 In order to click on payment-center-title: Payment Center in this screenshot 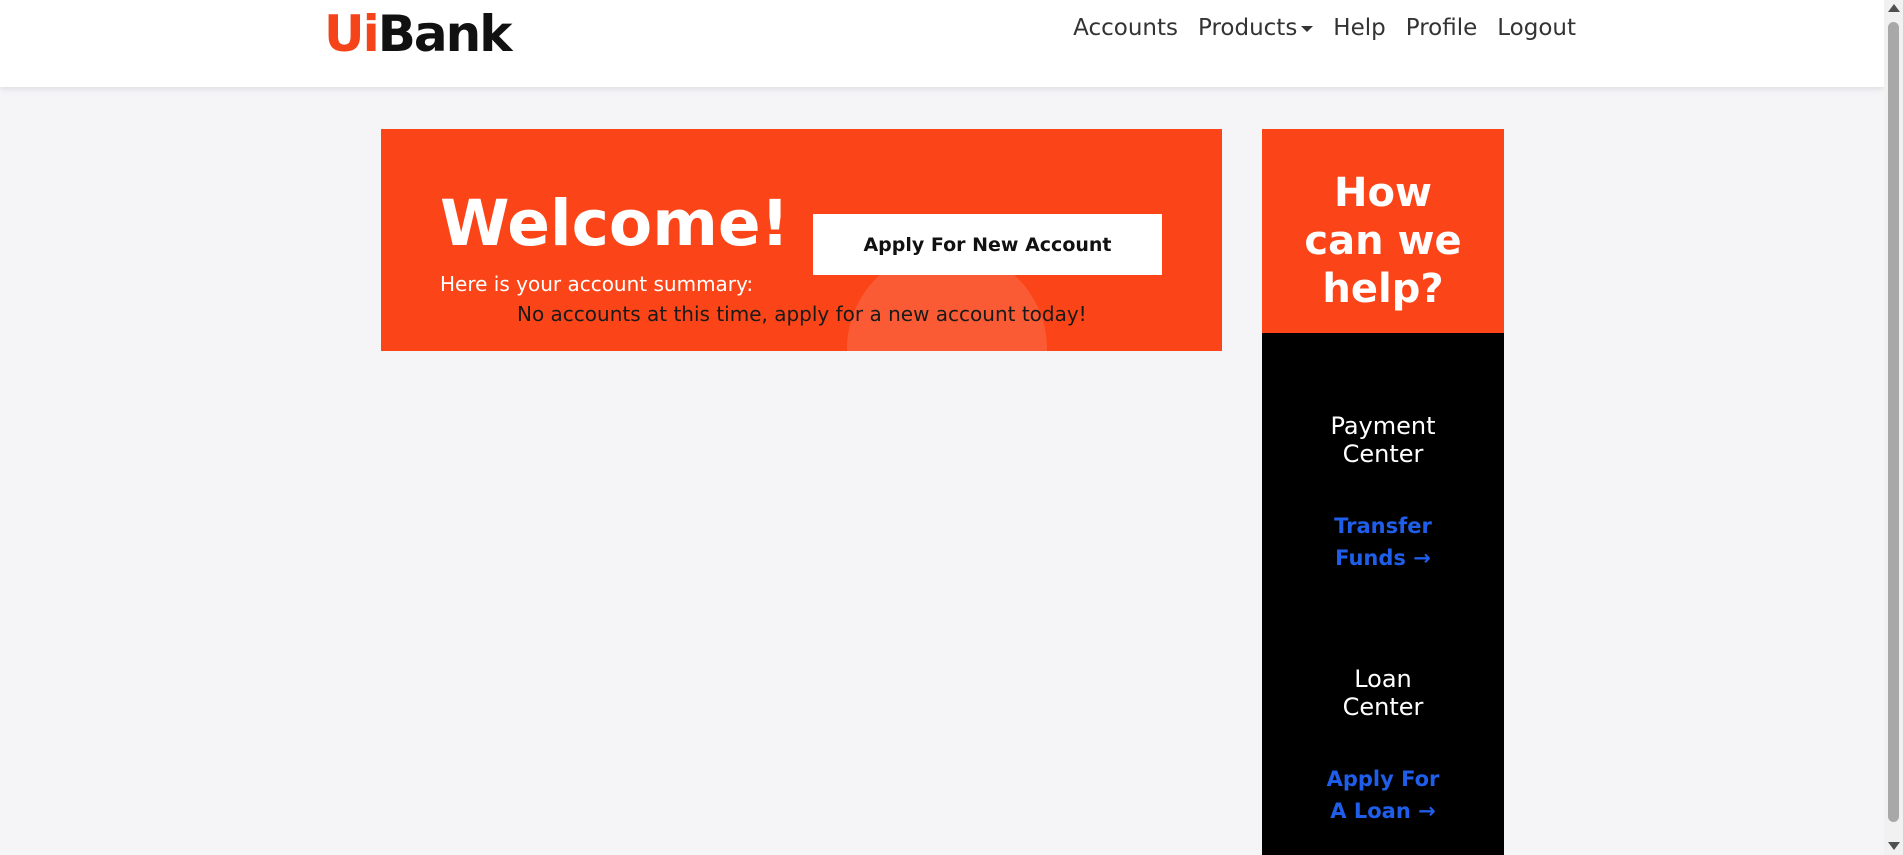, I will do `click(1383, 440)`.